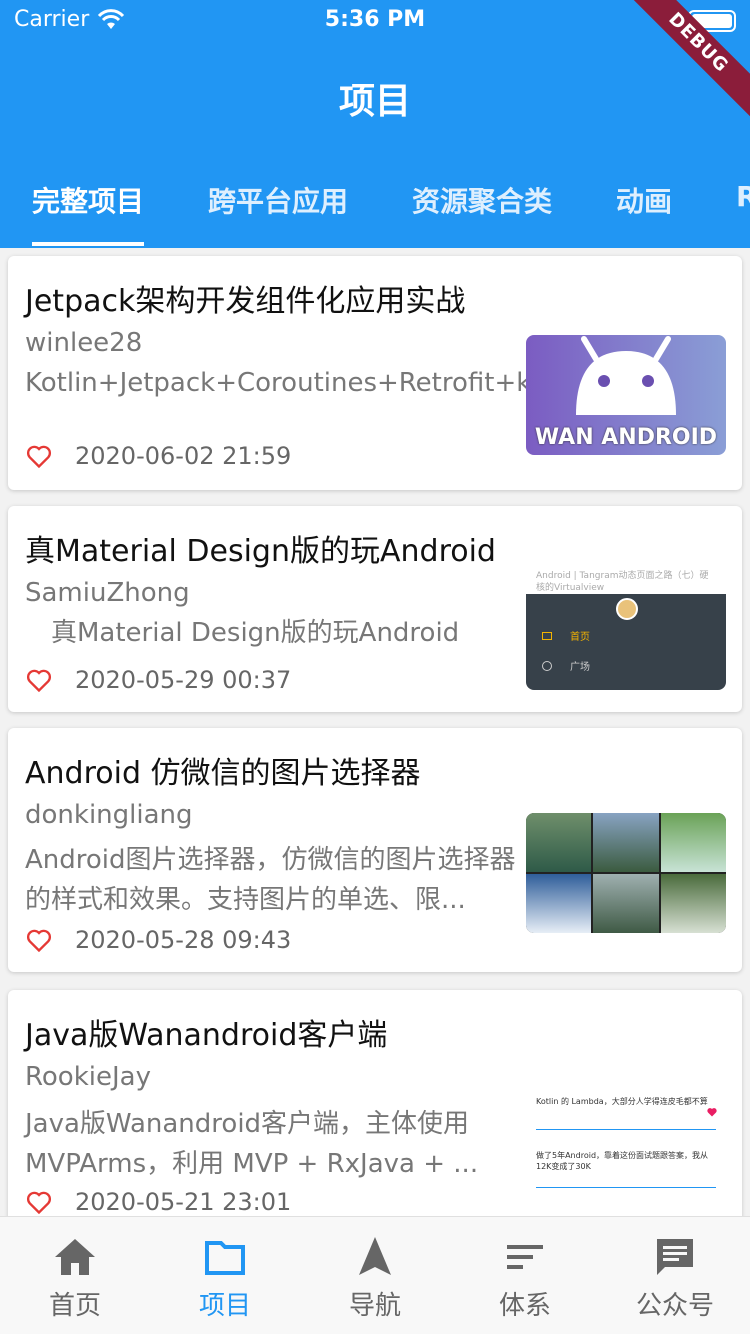  What do you see at coordinates (206, 1035) in the screenshot?
I see `project-title: Java版Wanandroid客户端` at bounding box center [206, 1035].